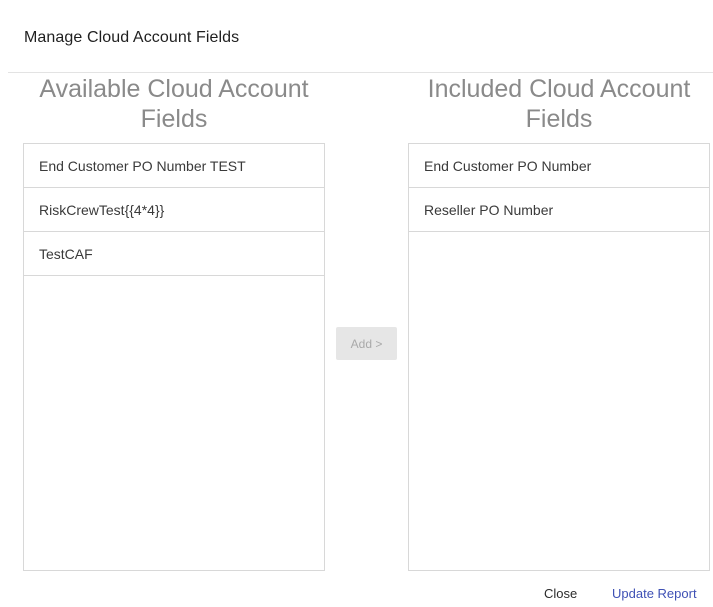 Image resolution: width=713 pixels, height=607 pixels. I want to click on included-heading-line-2: Fields, so click(559, 119).